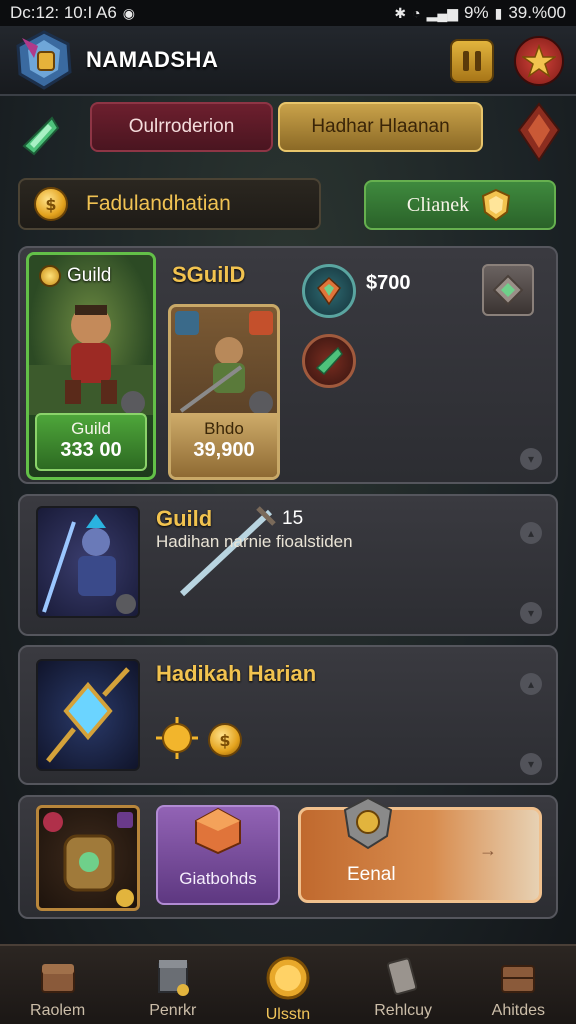  What do you see at coordinates (152, 59) in the screenshot?
I see `app-title: NAMADSHA` at bounding box center [152, 59].